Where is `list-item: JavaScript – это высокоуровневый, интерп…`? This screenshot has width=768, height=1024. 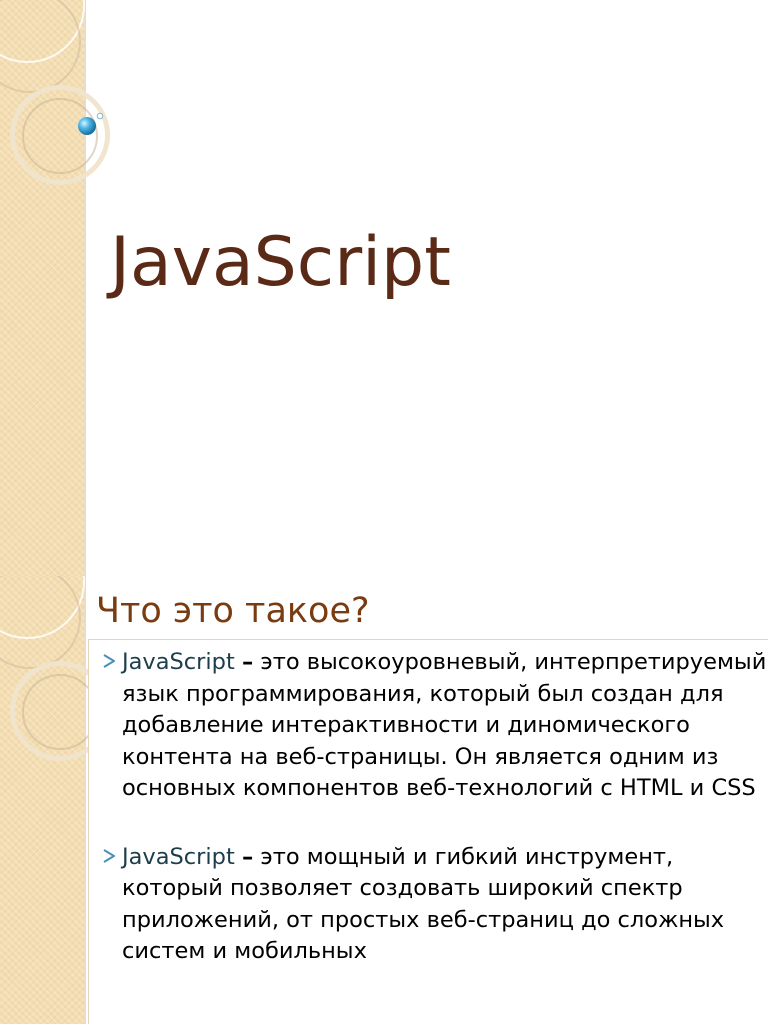
list-item: JavaScript – это высокоуровневый, интерп… is located at coordinates (434, 726).